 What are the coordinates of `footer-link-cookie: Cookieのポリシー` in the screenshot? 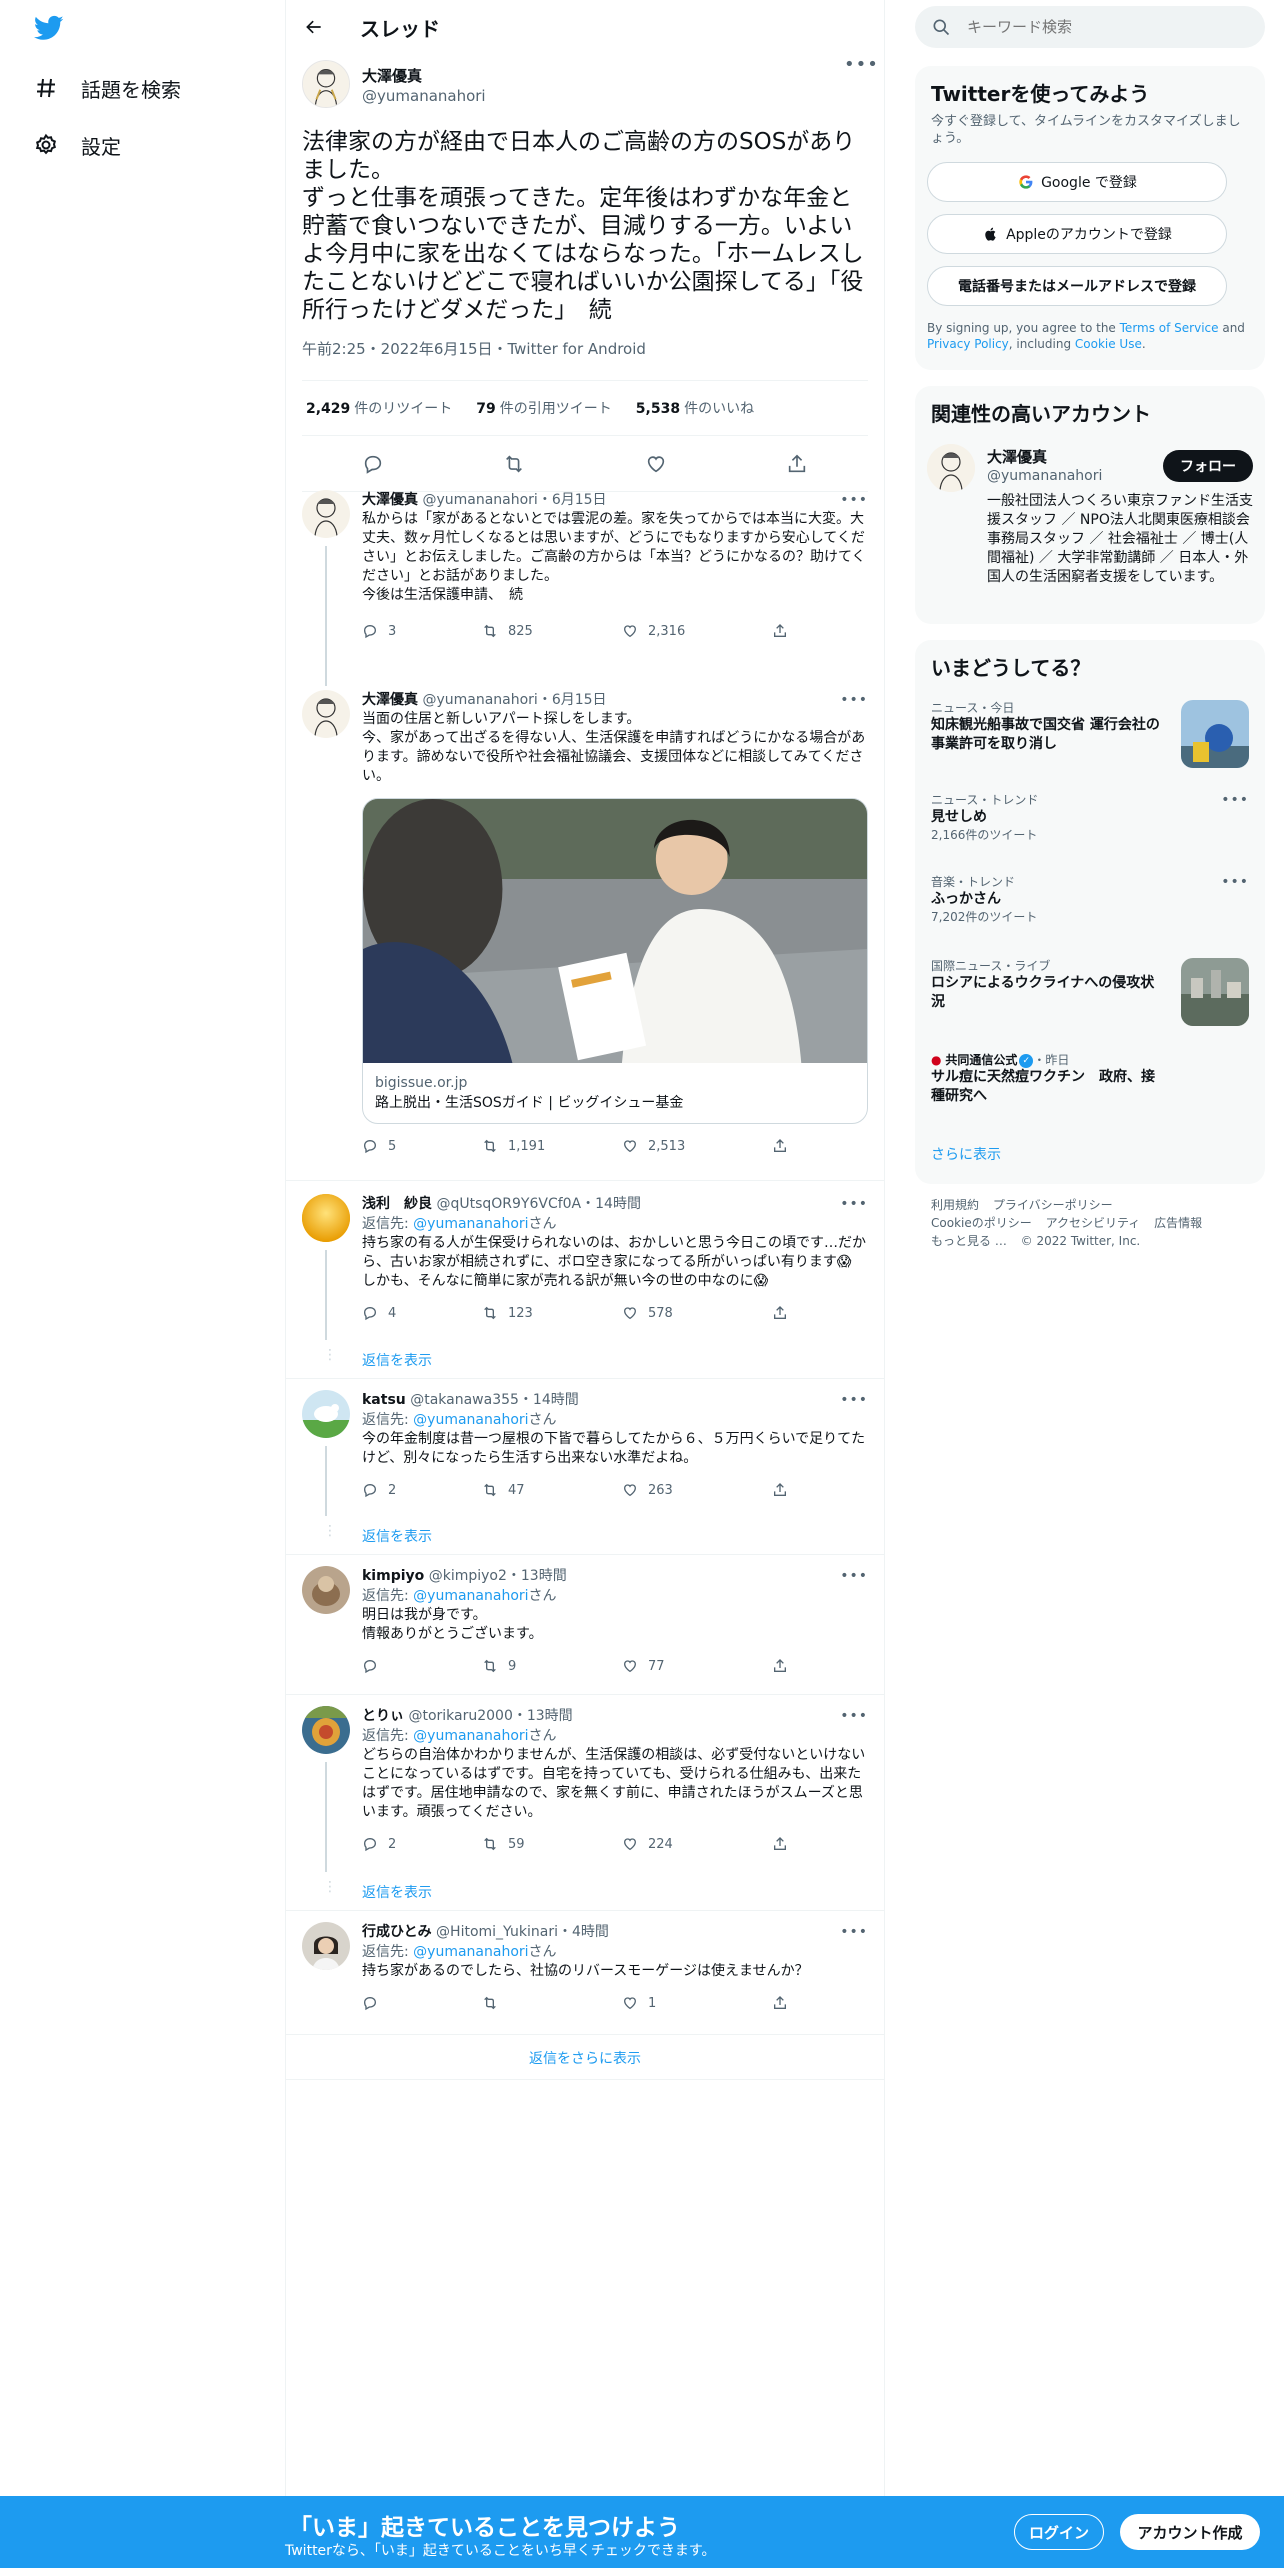 It's located at (981, 1223).